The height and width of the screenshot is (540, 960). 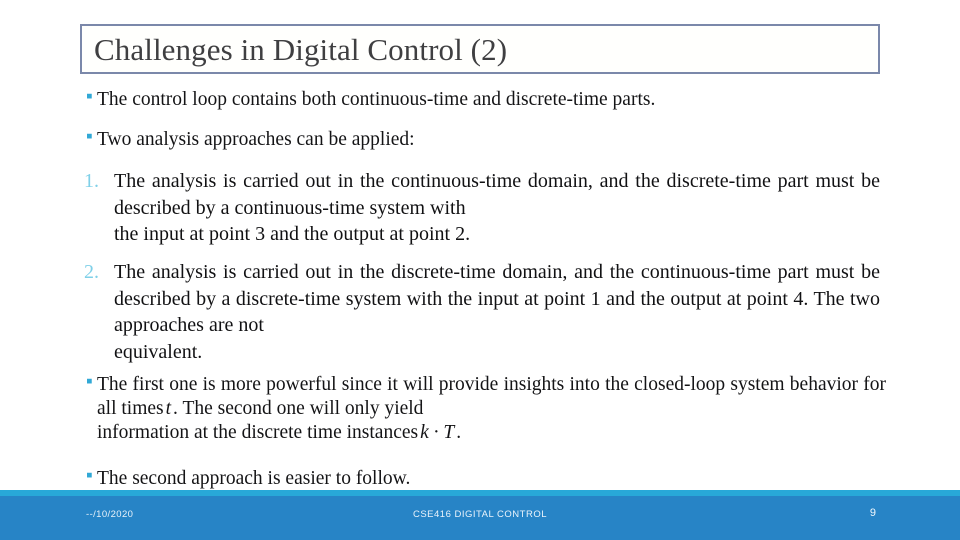 What do you see at coordinates (479, 514) in the screenshot?
I see `footer-course-title: CSE416 DIGITAL CONTROL` at bounding box center [479, 514].